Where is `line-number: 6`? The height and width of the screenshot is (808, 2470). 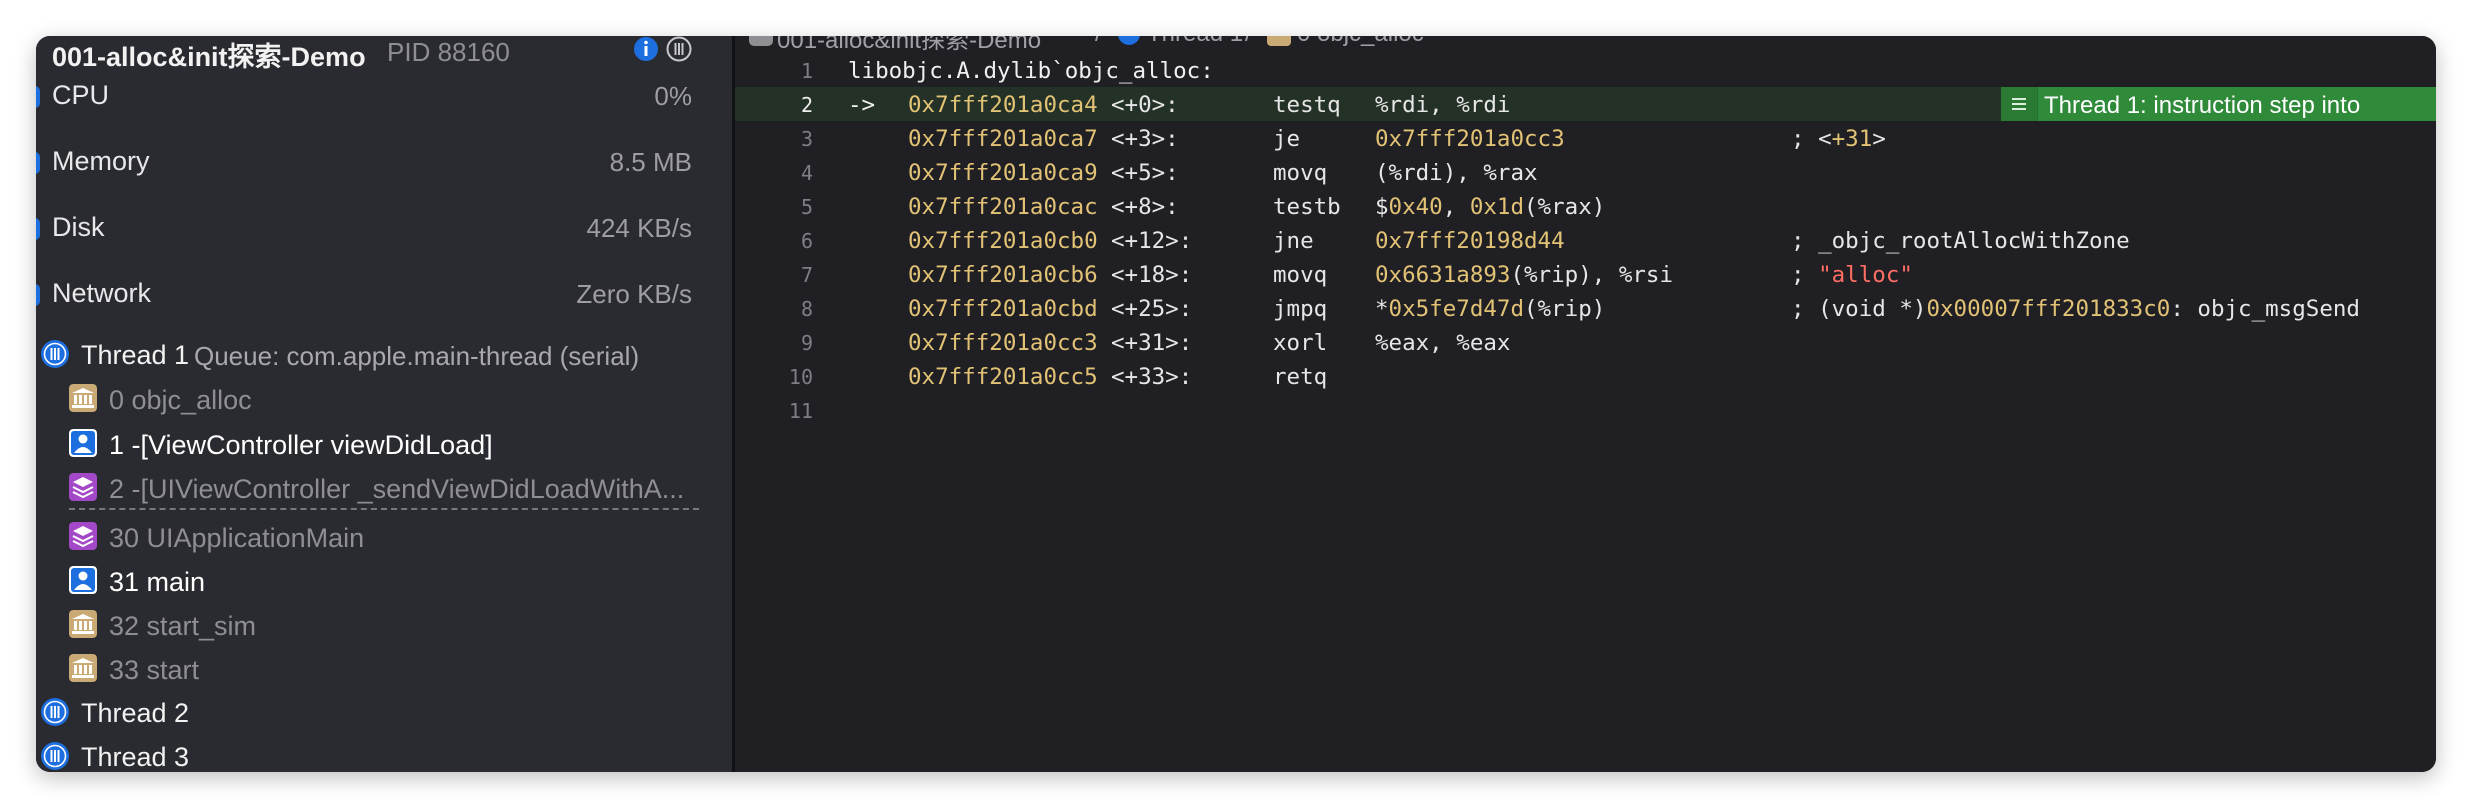
line-number: 6 is located at coordinates (806, 241).